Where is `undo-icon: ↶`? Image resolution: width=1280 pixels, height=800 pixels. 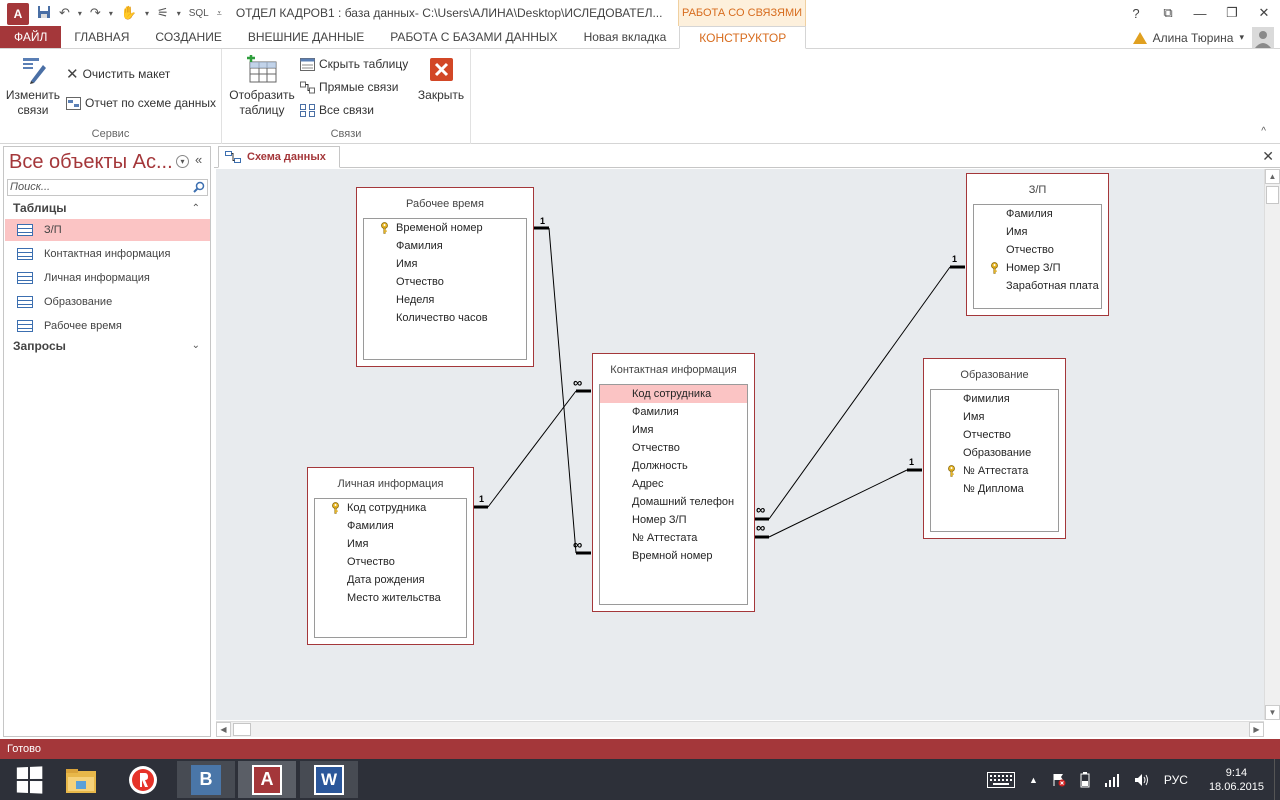 undo-icon: ↶ is located at coordinates (64, 13).